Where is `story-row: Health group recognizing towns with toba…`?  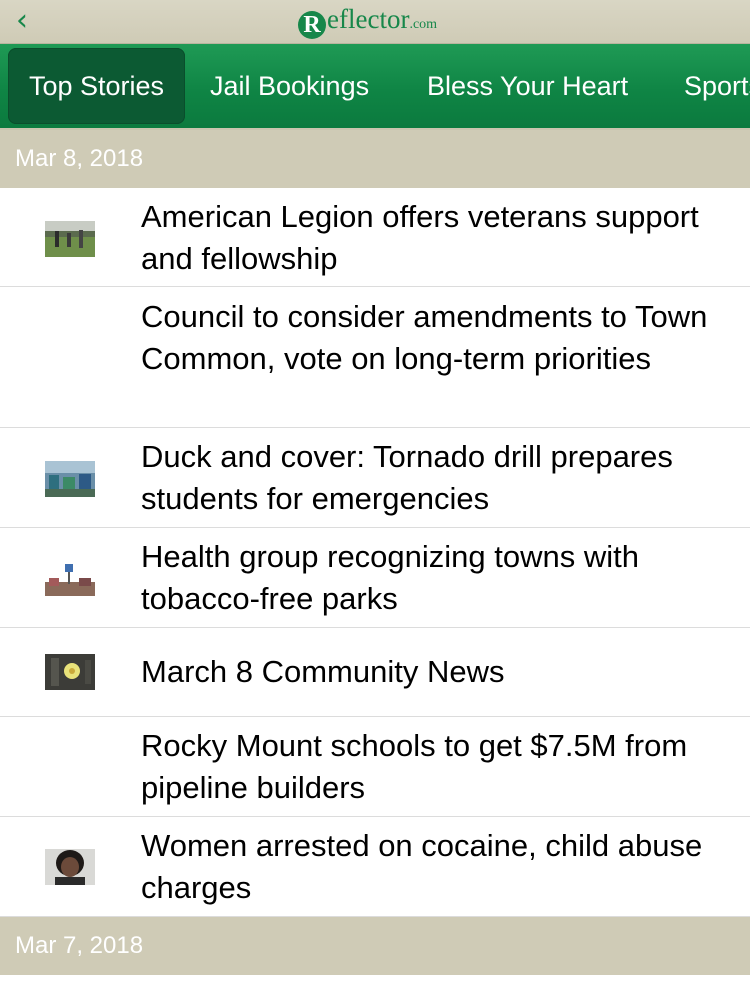
story-row: Health group recognizing towns with toba… is located at coordinates (375, 578).